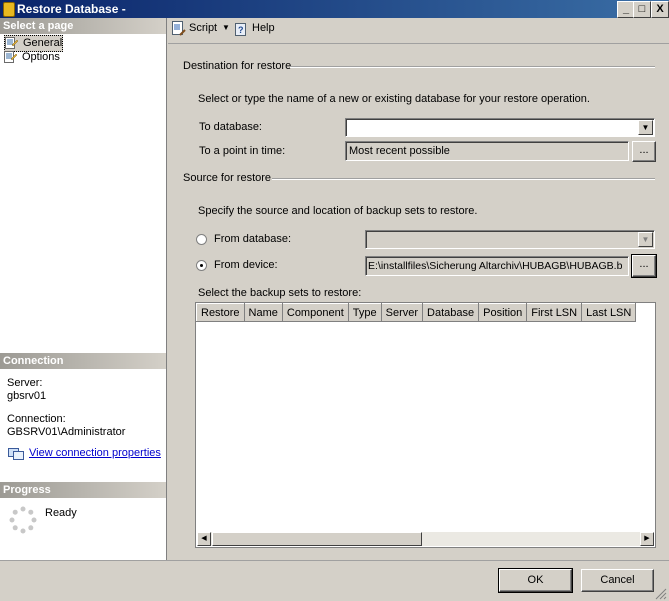 The width and height of the screenshot is (669, 601). What do you see at coordinates (16, 454) in the screenshot?
I see `connection-properties-icon` at bounding box center [16, 454].